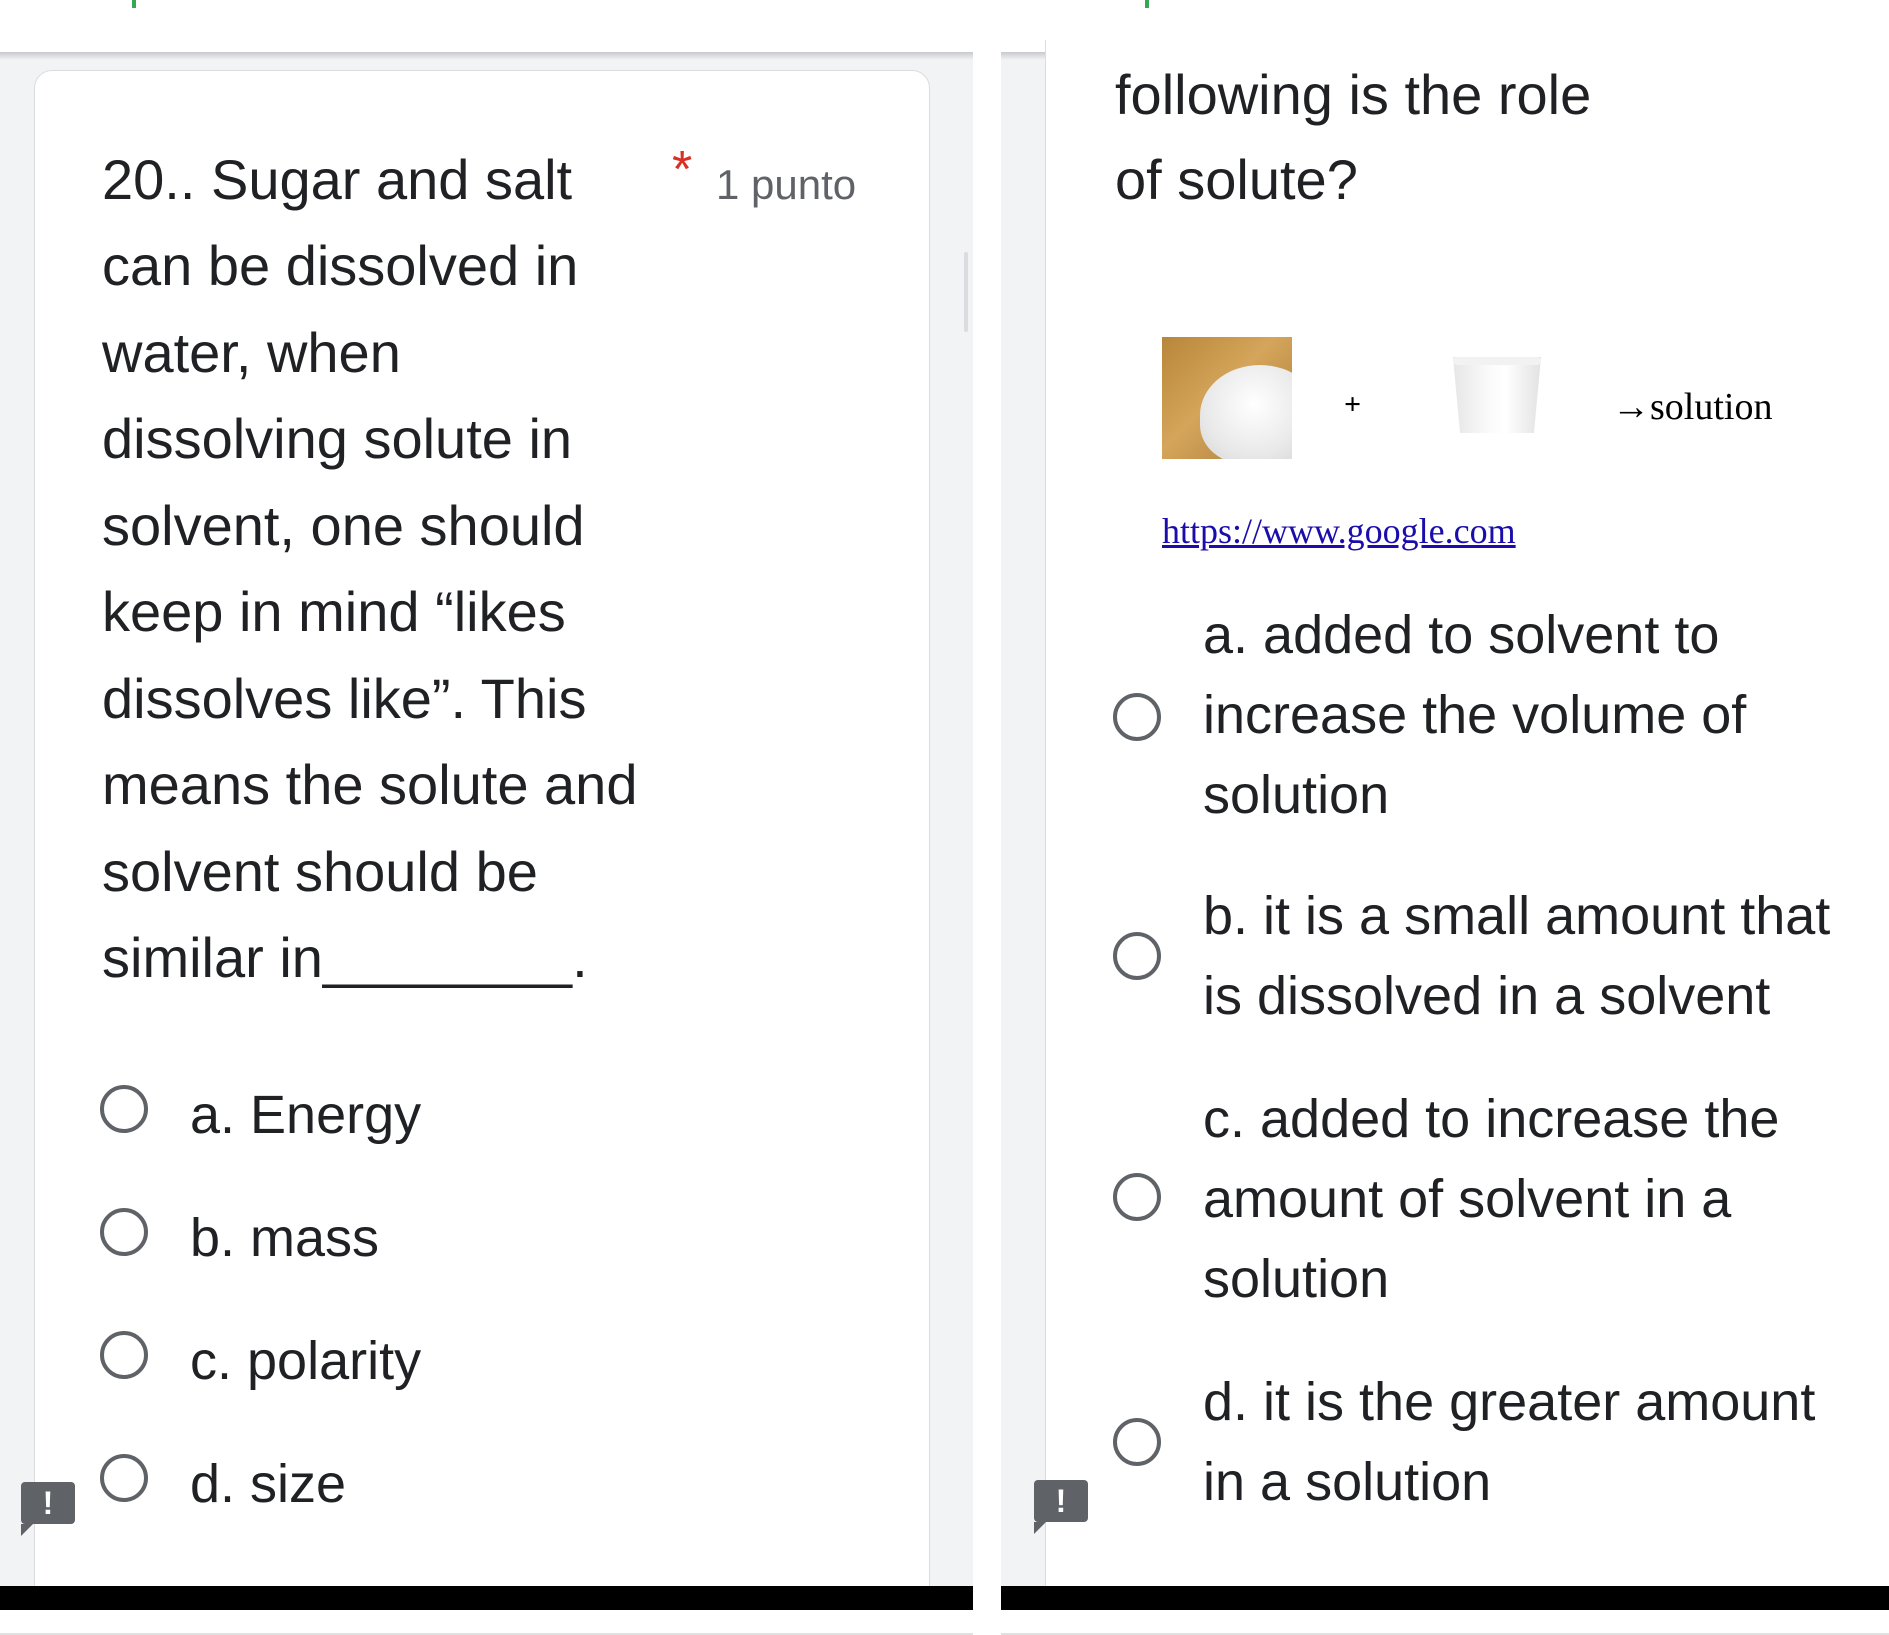  What do you see at coordinates (343, 525) in the screenshot?
I see `question-line: solvent, one should` at bounding box center [343, 525].